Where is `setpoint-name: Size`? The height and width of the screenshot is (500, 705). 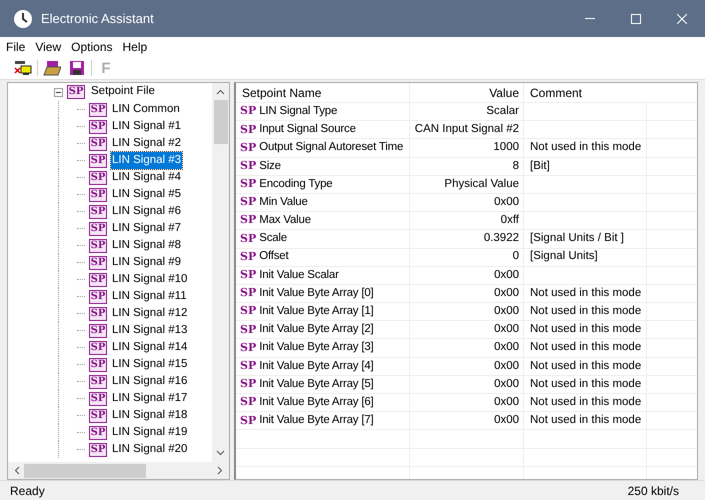 setpoint-name: Size is located at coordinates (270, 166).